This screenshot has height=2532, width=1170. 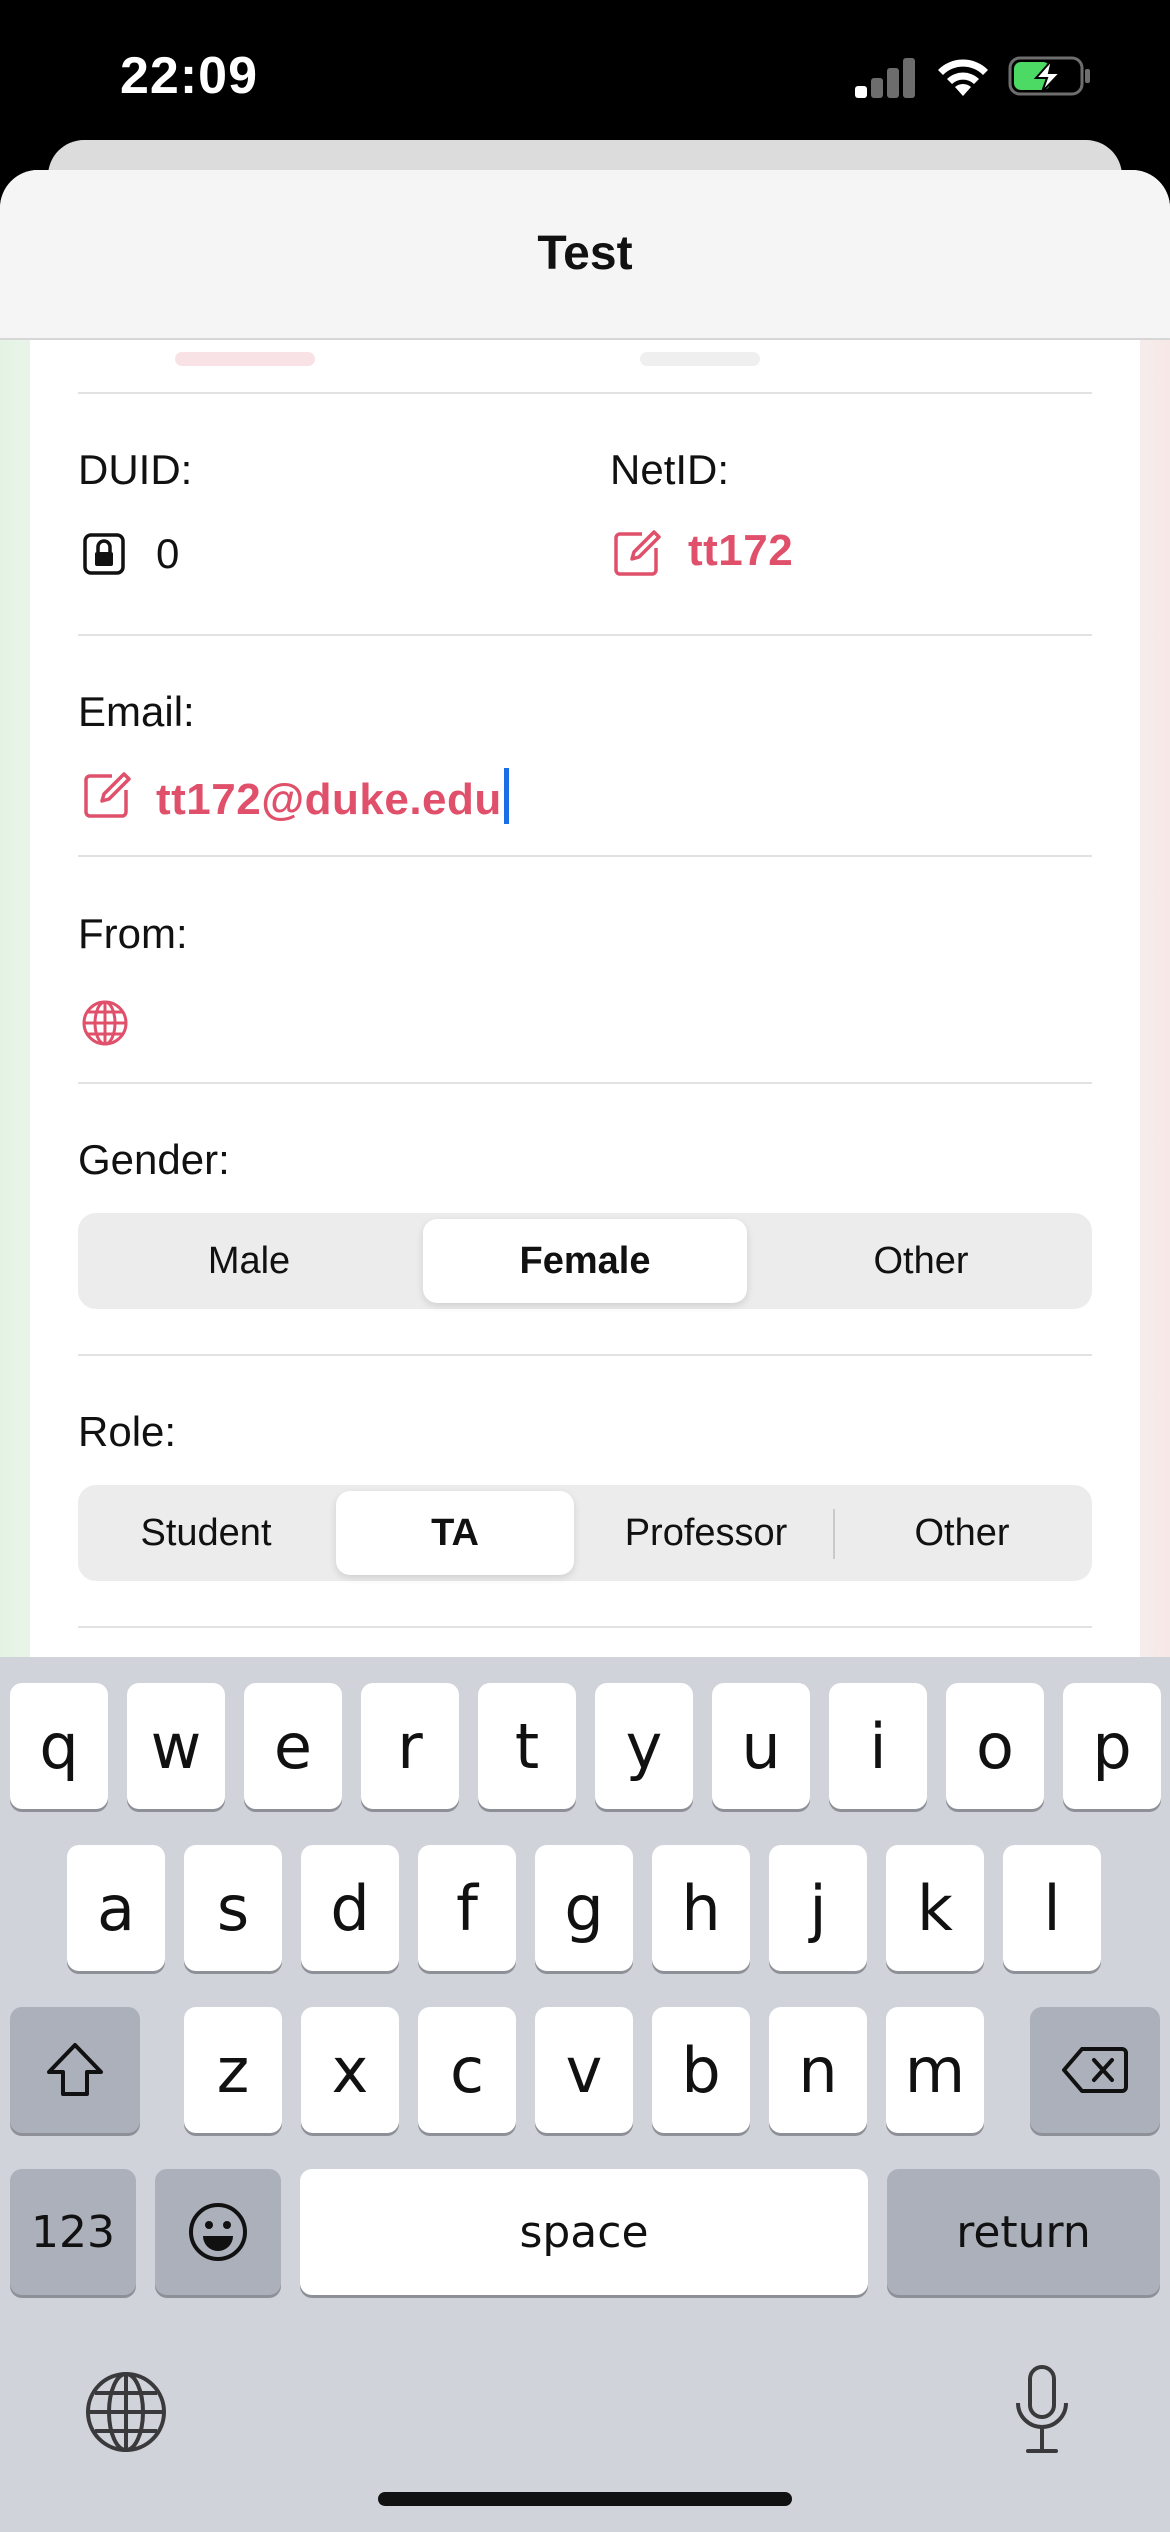 What do you see at coordinates (701, 1908) in the screenshot?
I see `key-h: h` at bounding box center [701, 1908].